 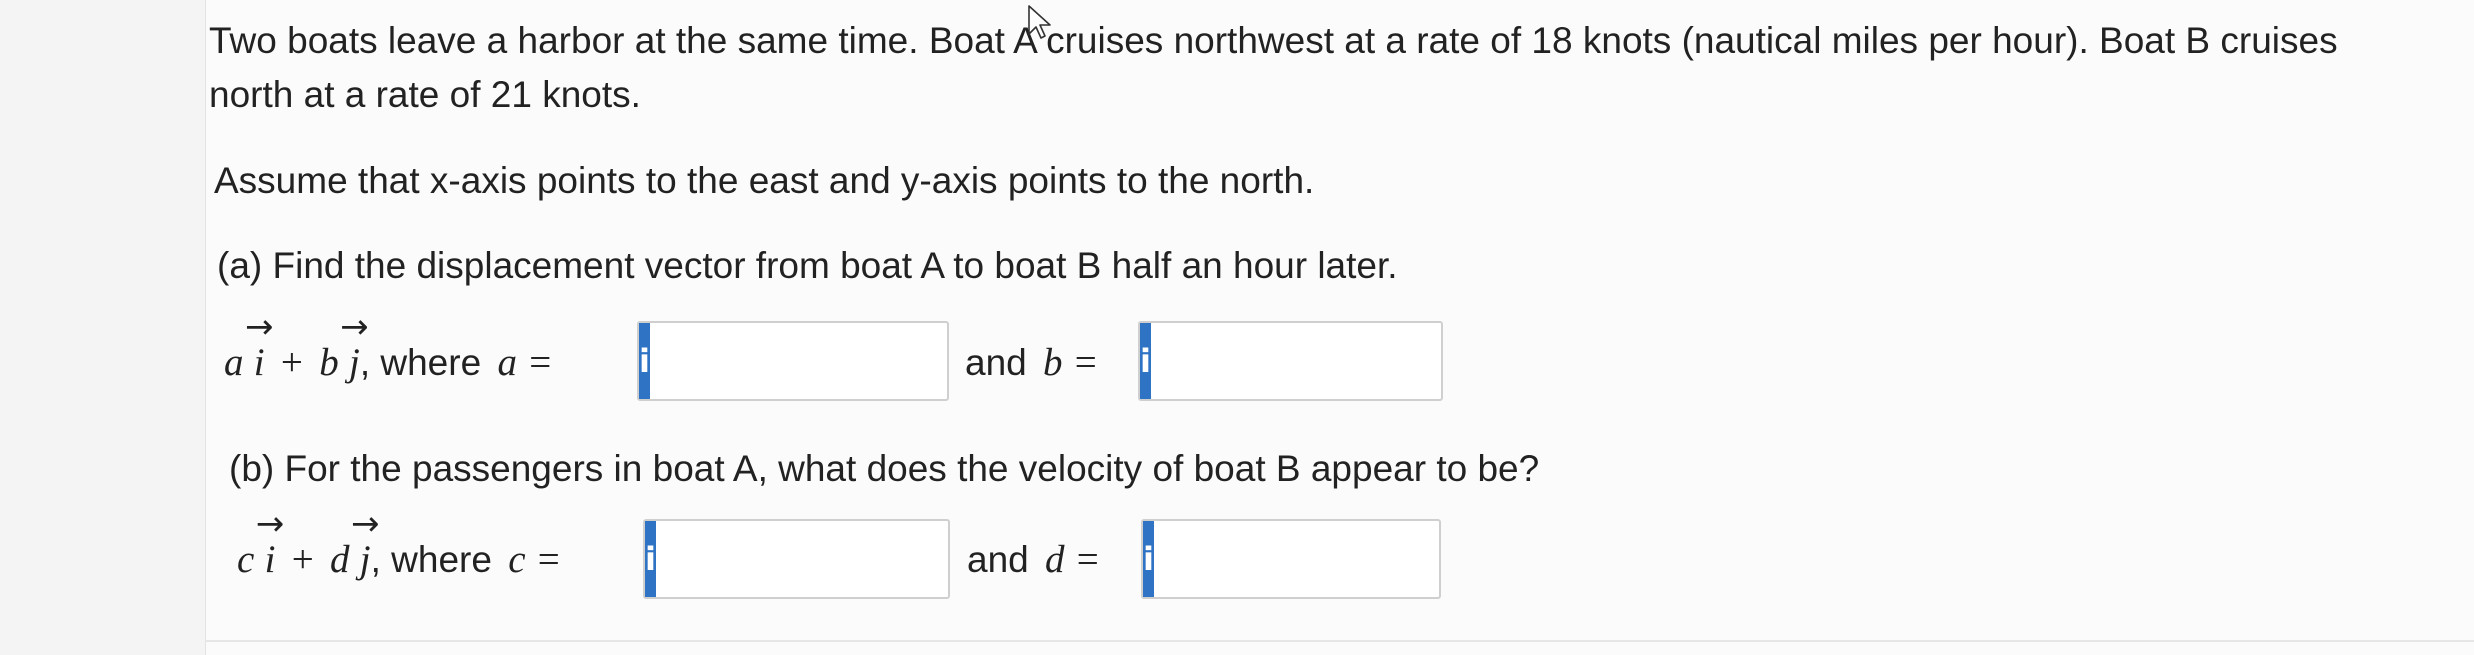 What do you see at coordinates (1034, 560) in the screenshot?
I see `part-b-and-d: and d =` at bounding box center [1034, 560].